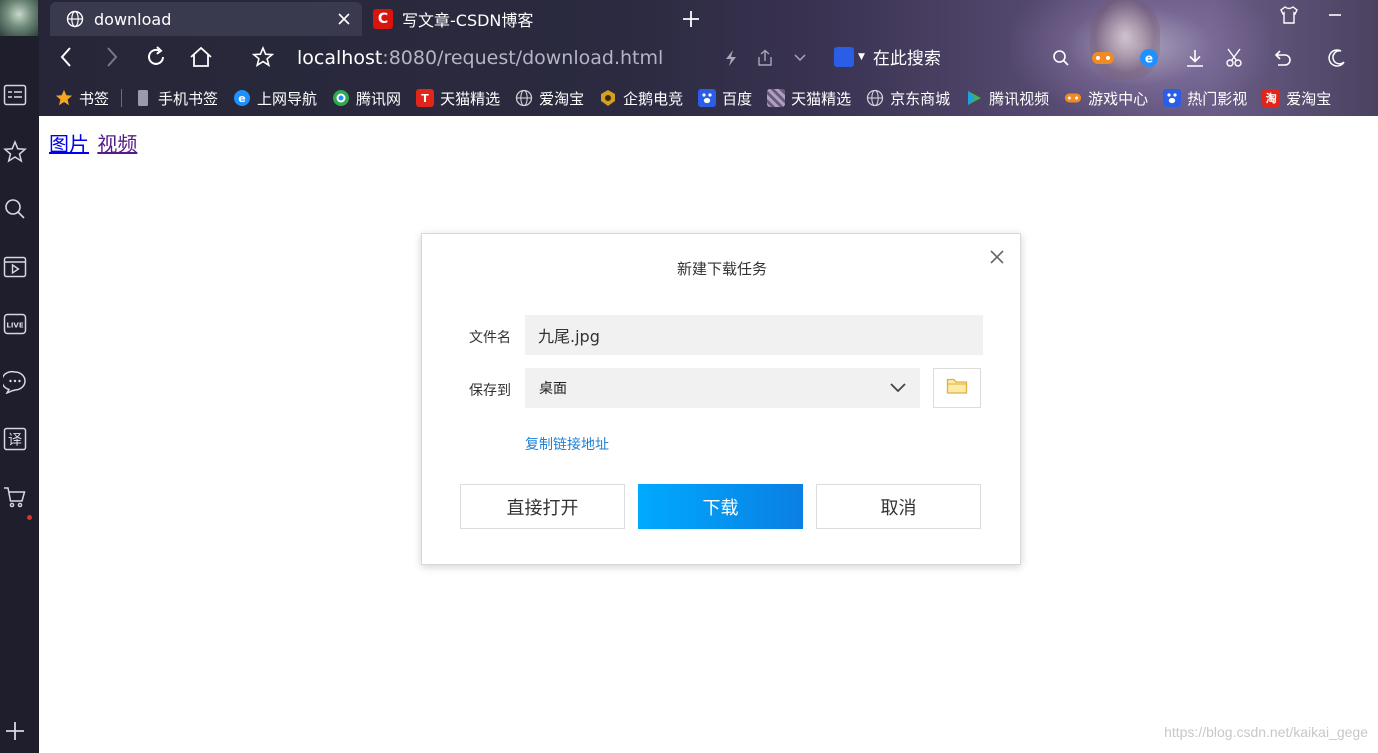 This screenshot has width=1378, height=753. I want to click on ie-extension-icon: e, so click(1149, 58).